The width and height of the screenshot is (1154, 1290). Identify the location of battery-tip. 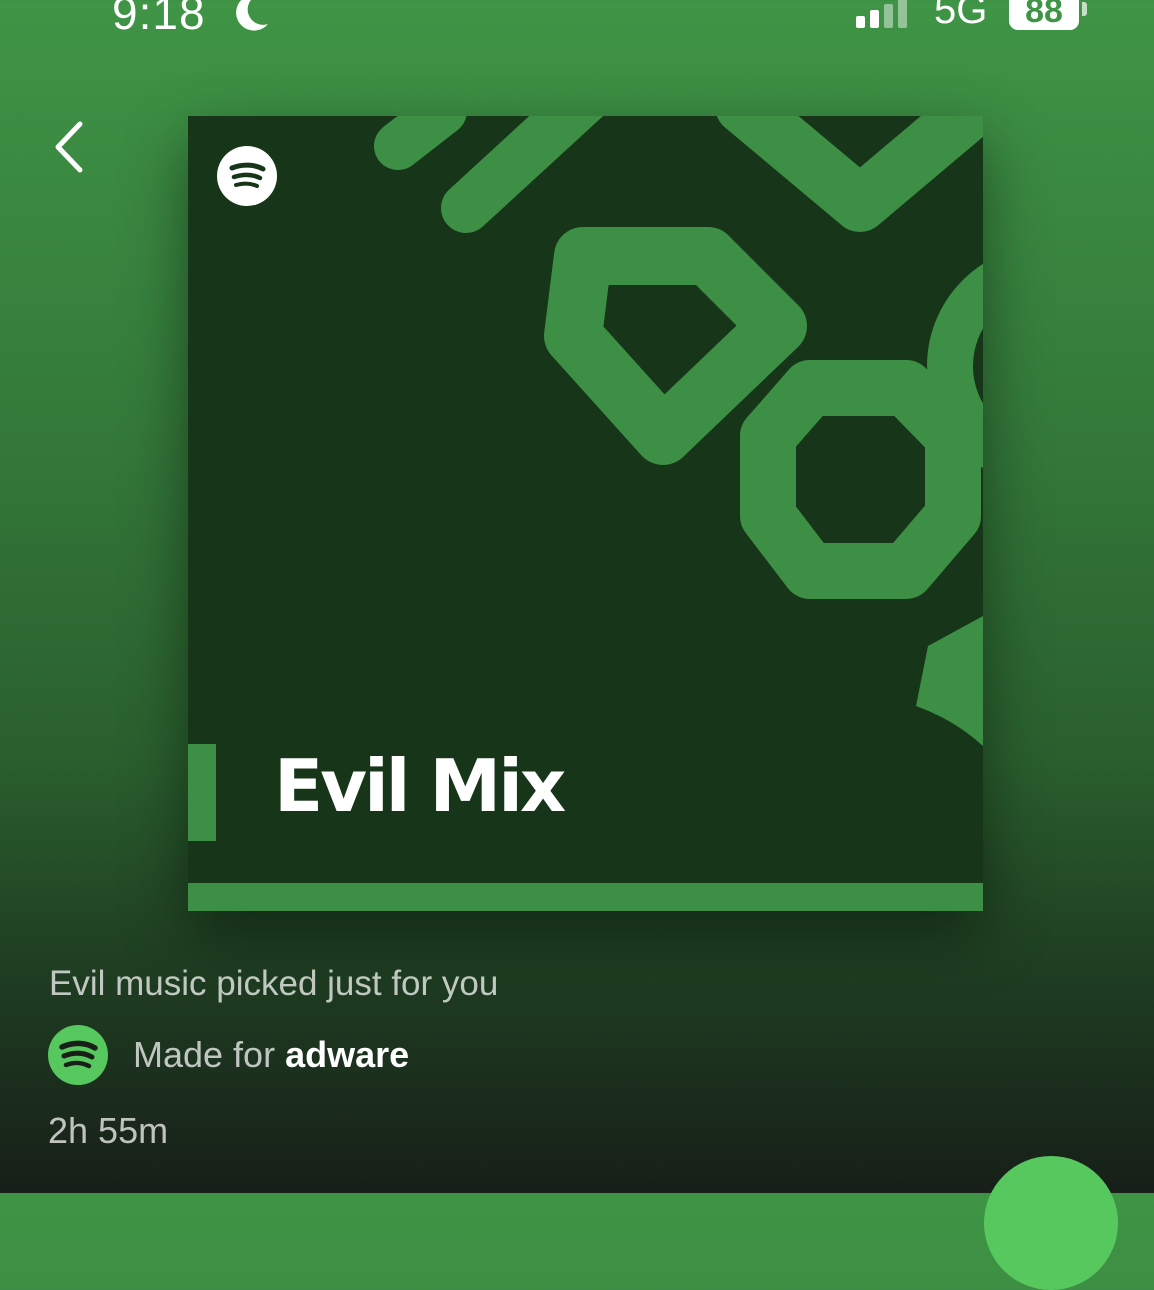
(1084, 9).